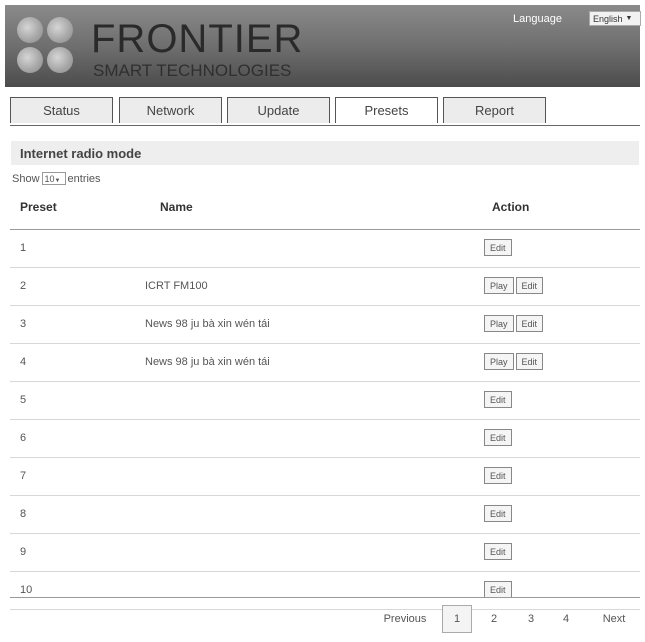 The image size is (645, 642). What do you see at coordinates (325, 363) in the screenshot?
I see `table-row: 4 News 98 ju bà xin wén tái Play Edit` at bounding box center [325, 363].